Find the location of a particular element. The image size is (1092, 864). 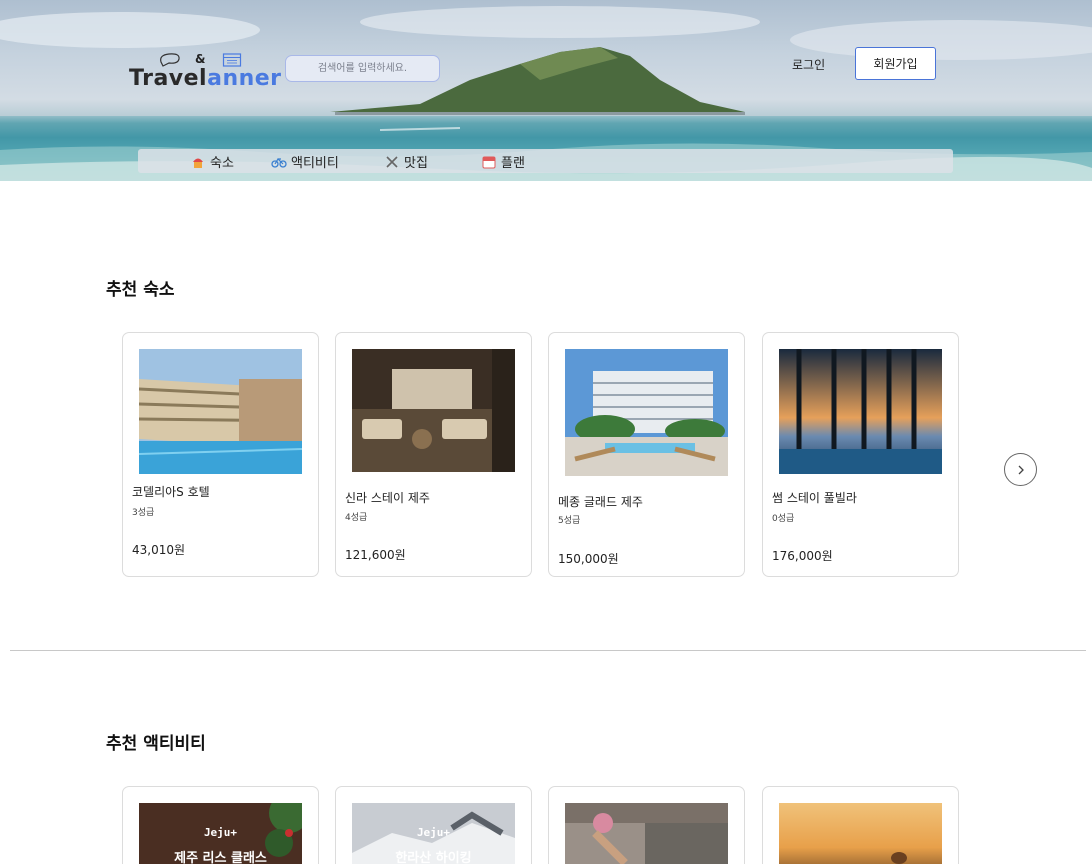

hotel-icon is located at coordinates (198, 163).